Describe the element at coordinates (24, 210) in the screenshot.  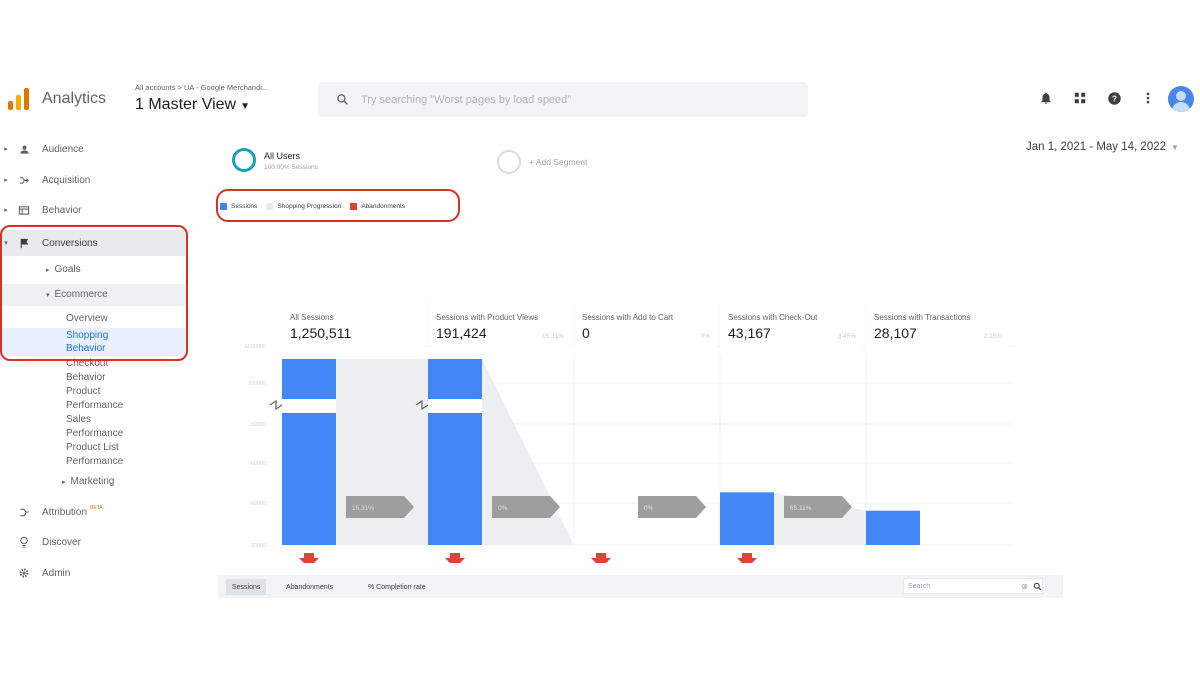
I see `behavior-icon` at that location.